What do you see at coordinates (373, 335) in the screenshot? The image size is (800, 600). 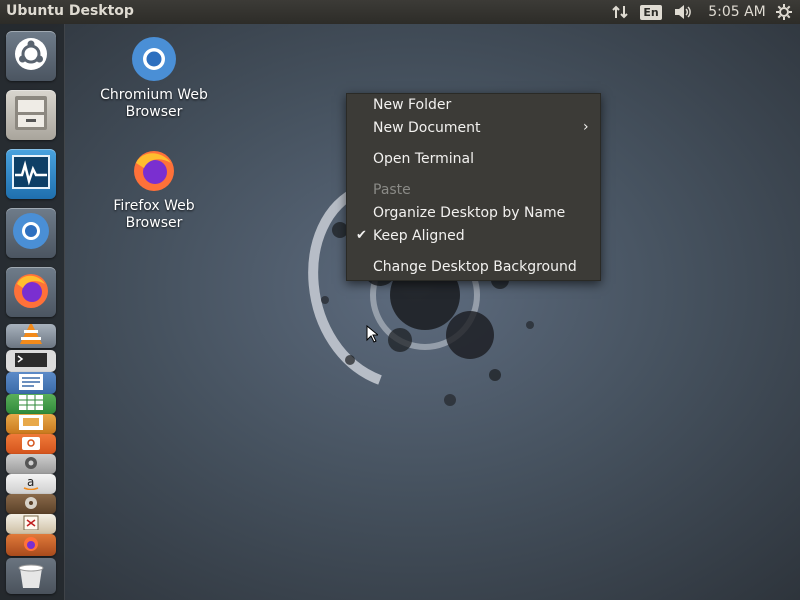 I see `mouse-pointer-icon` at bounding box center [373, 335].